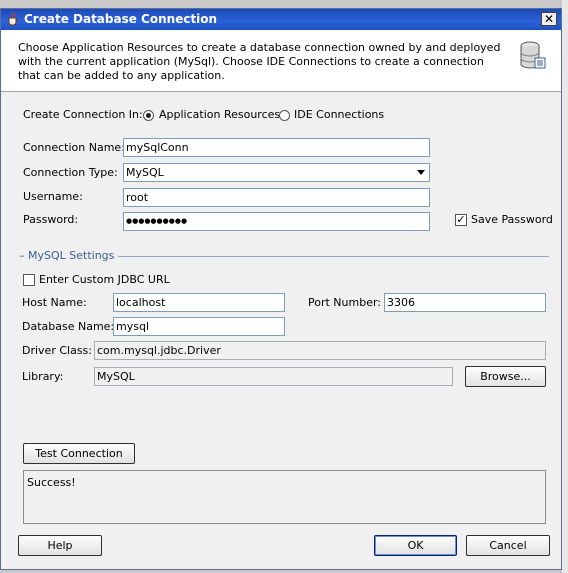 The width and height of the screenshot is (568, 573). What do you see at coordinates (53, 196) in the screenshot?
I see `username-label: Username:` at bounding box center [53, 196].